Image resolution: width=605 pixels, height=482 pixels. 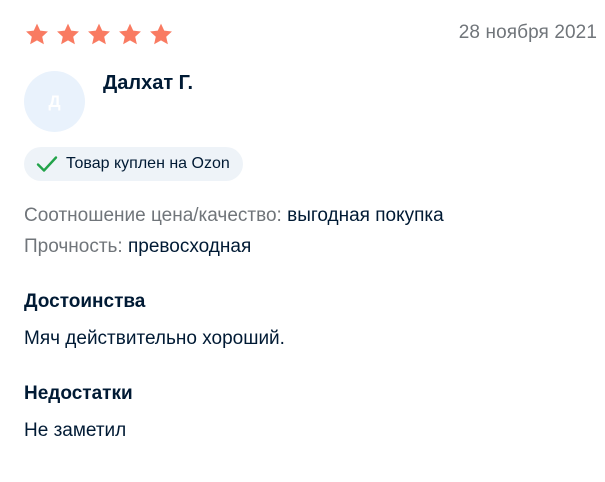 I want to click on avatar: Д, so click(x=54, y=101).